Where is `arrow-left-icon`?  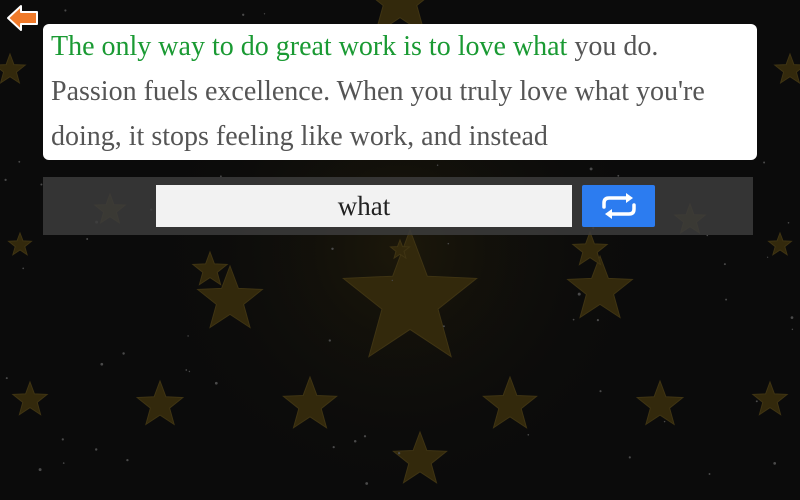
arrow-left-icon is located at coordinates (22, 18).